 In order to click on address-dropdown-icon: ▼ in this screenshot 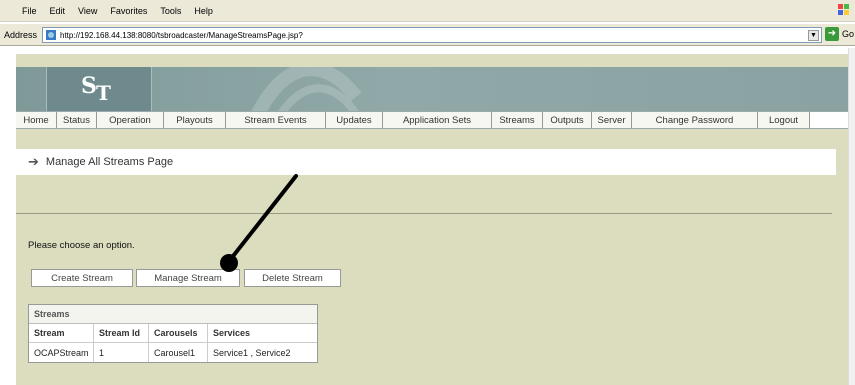, I will do `click(813, 35)`.